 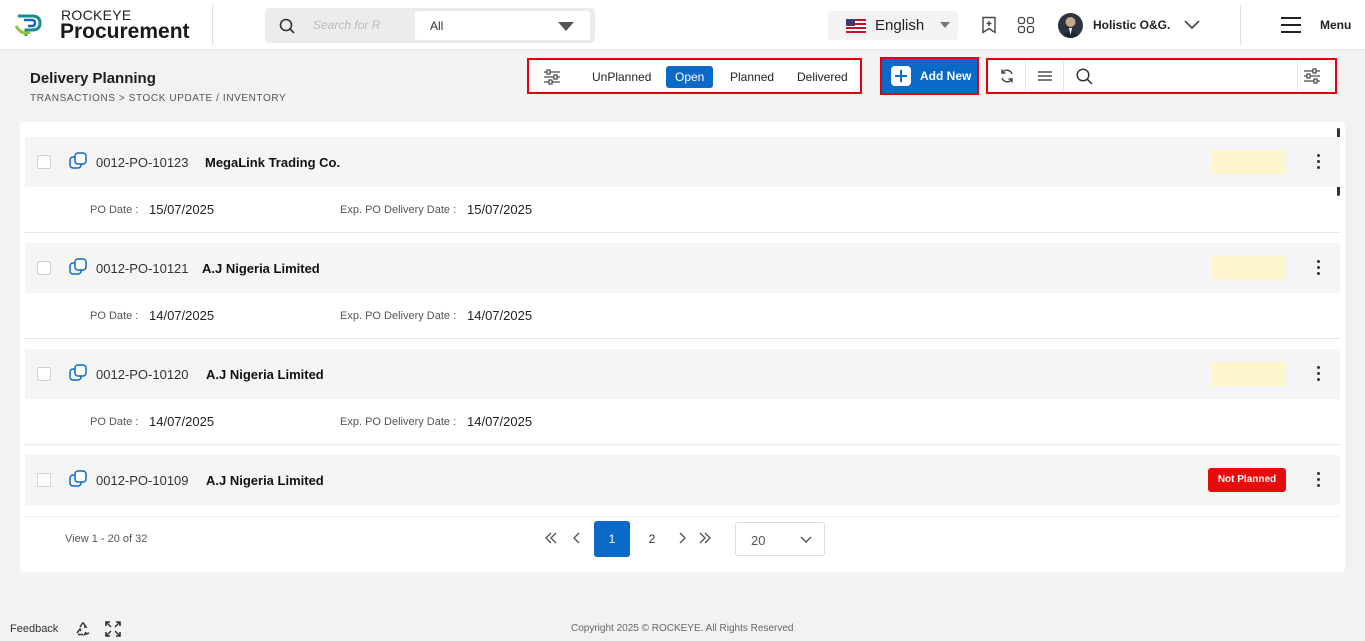 I want to click on page-size-select: 20, so click(x=780, y=539).